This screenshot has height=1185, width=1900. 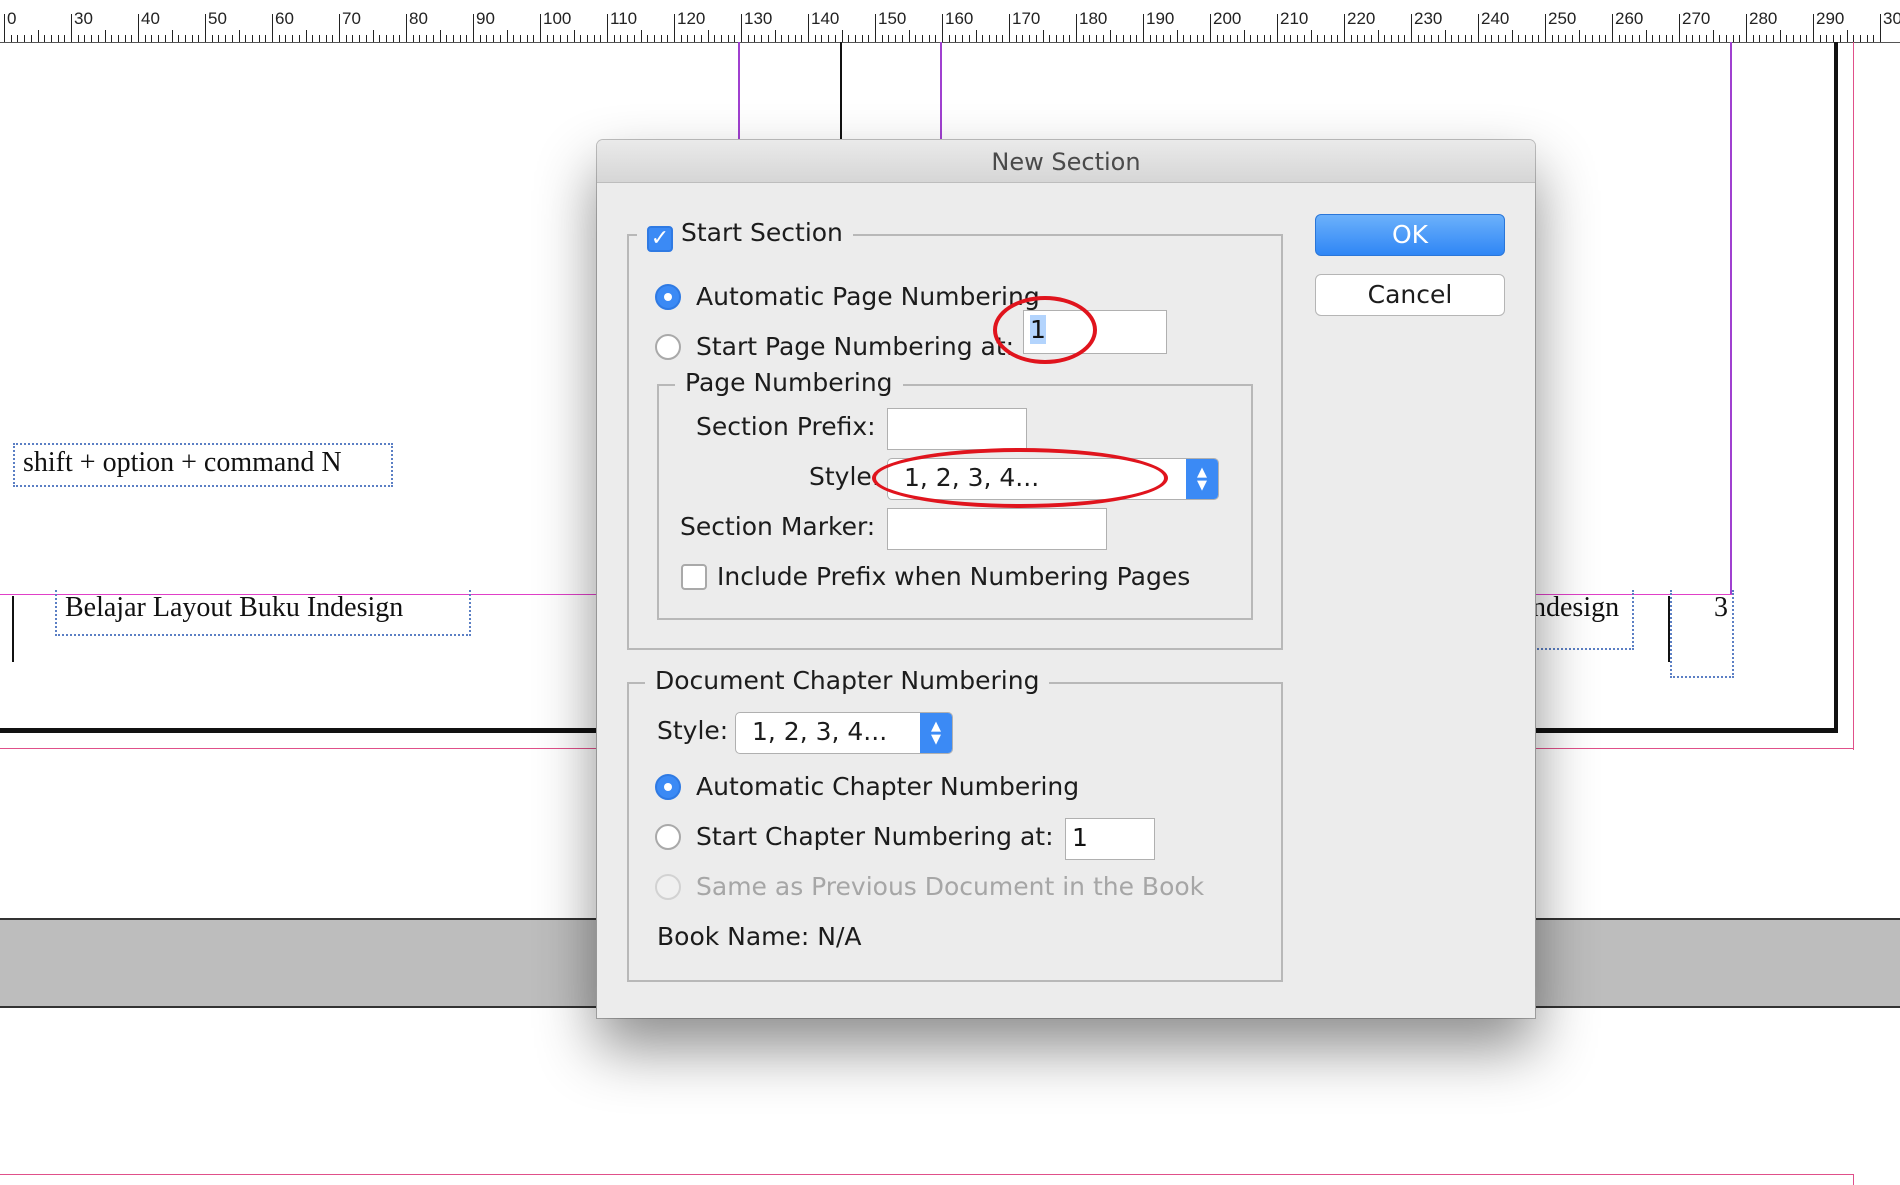 I want to click on ruler-label: 300, so click(x=1891, y=18).